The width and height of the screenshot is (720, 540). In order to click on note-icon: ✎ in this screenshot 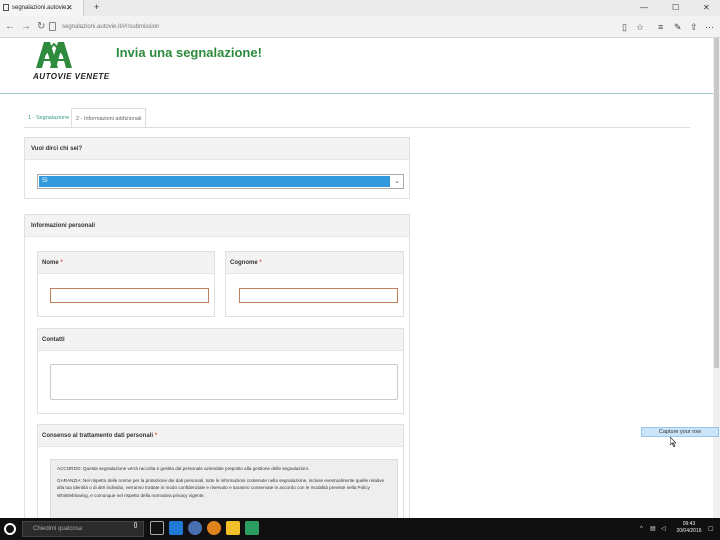, I will do `click(678, 27)`.